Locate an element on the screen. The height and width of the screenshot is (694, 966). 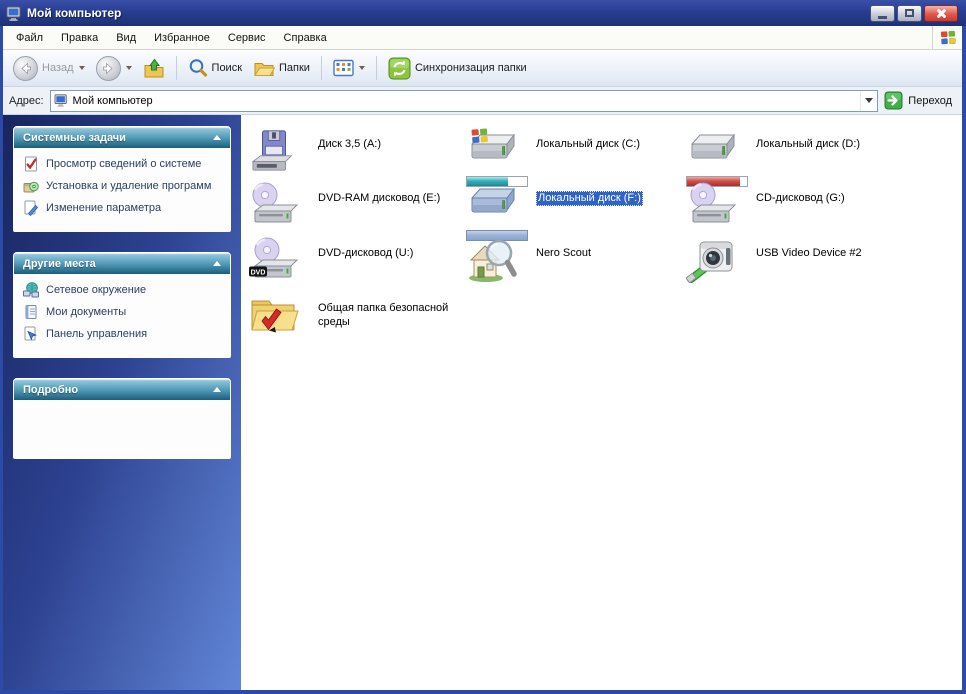
windows-logo-icon is located at coordinates (947, 37).